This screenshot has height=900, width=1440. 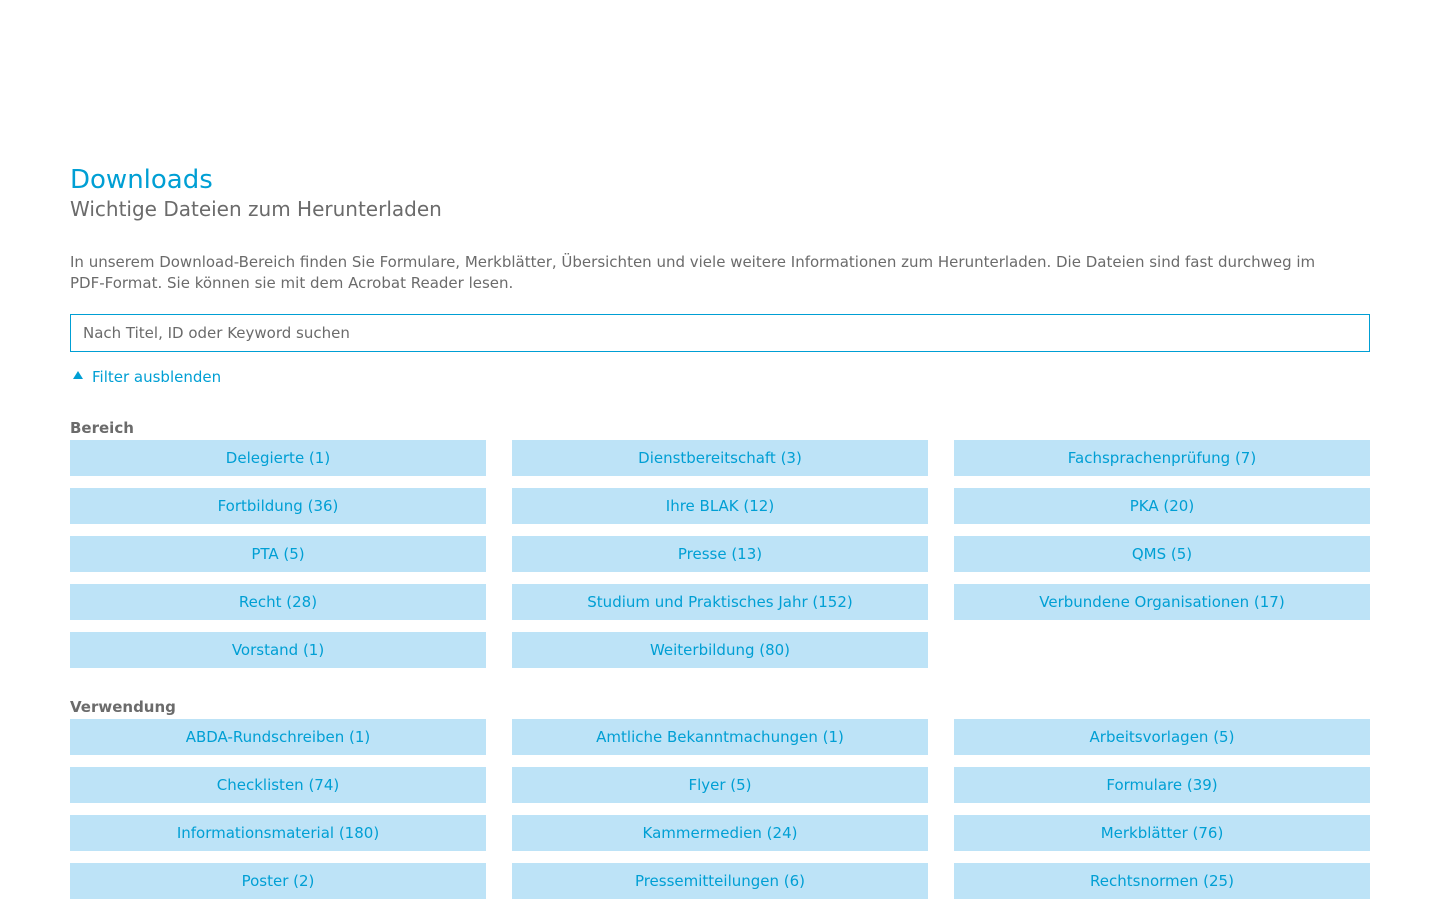 I want to click on filter-chip-merkblaetter: Merkblätter (76), so click(x=1162, y=834).